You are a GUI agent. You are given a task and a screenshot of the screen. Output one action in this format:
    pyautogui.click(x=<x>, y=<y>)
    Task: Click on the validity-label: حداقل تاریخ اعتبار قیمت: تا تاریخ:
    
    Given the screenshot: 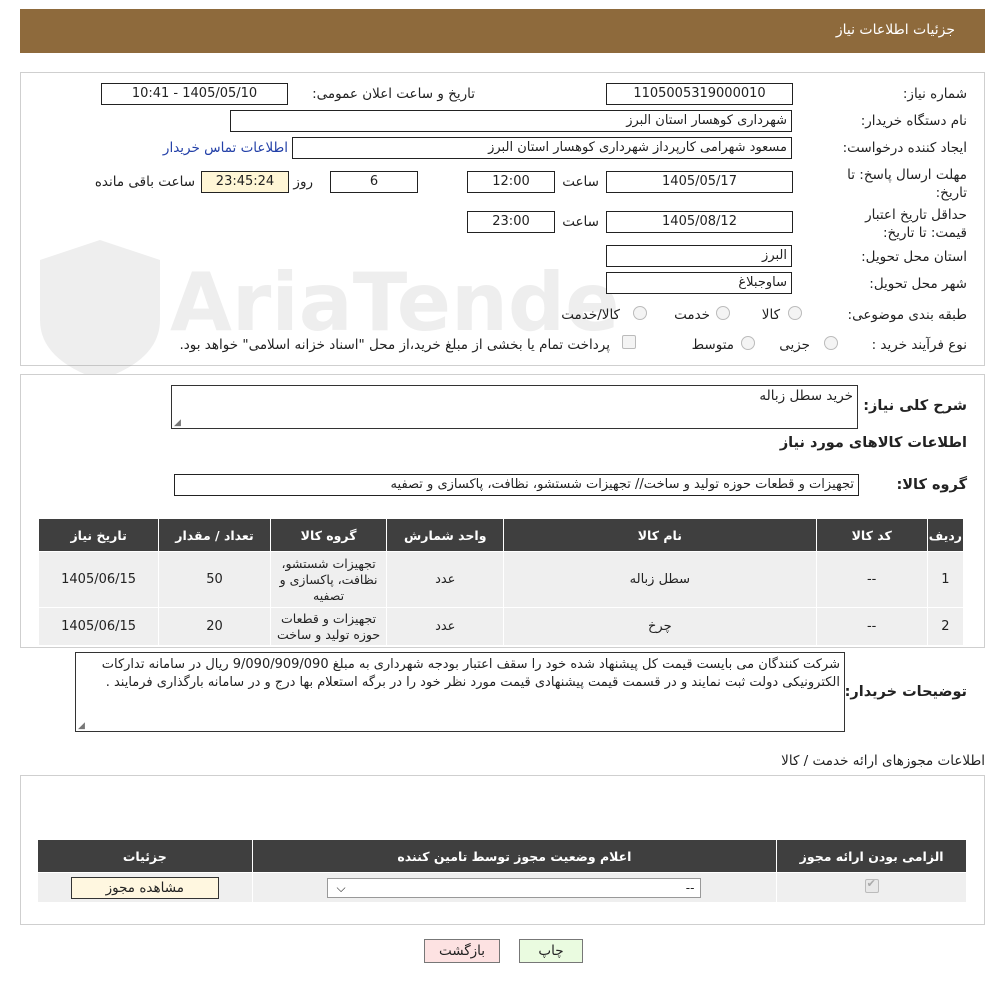 What is the action you would take?
    pyautogui.click(x=916, y=224)
    